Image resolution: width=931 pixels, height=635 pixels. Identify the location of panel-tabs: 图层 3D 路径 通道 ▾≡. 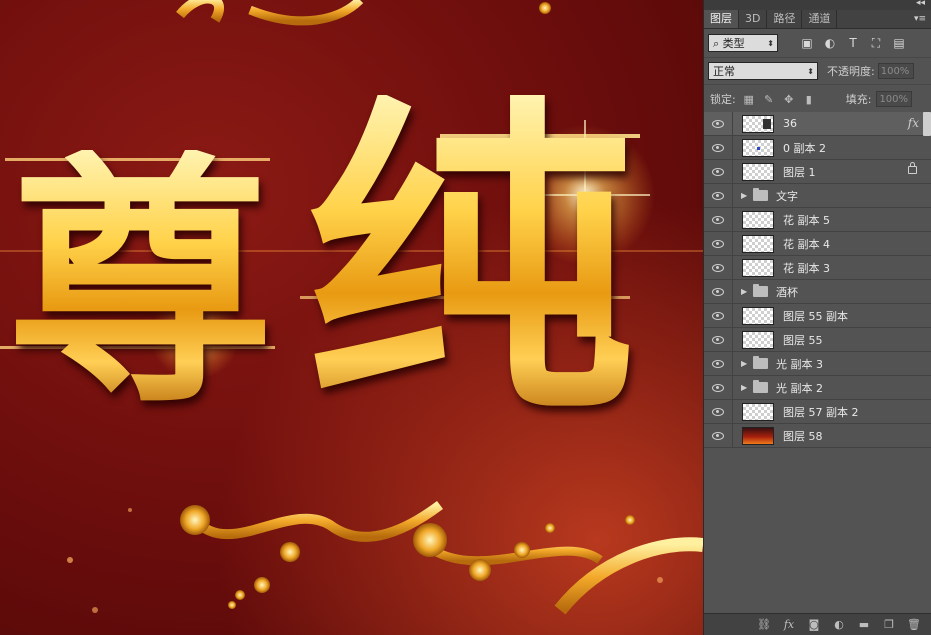
(817, 19).